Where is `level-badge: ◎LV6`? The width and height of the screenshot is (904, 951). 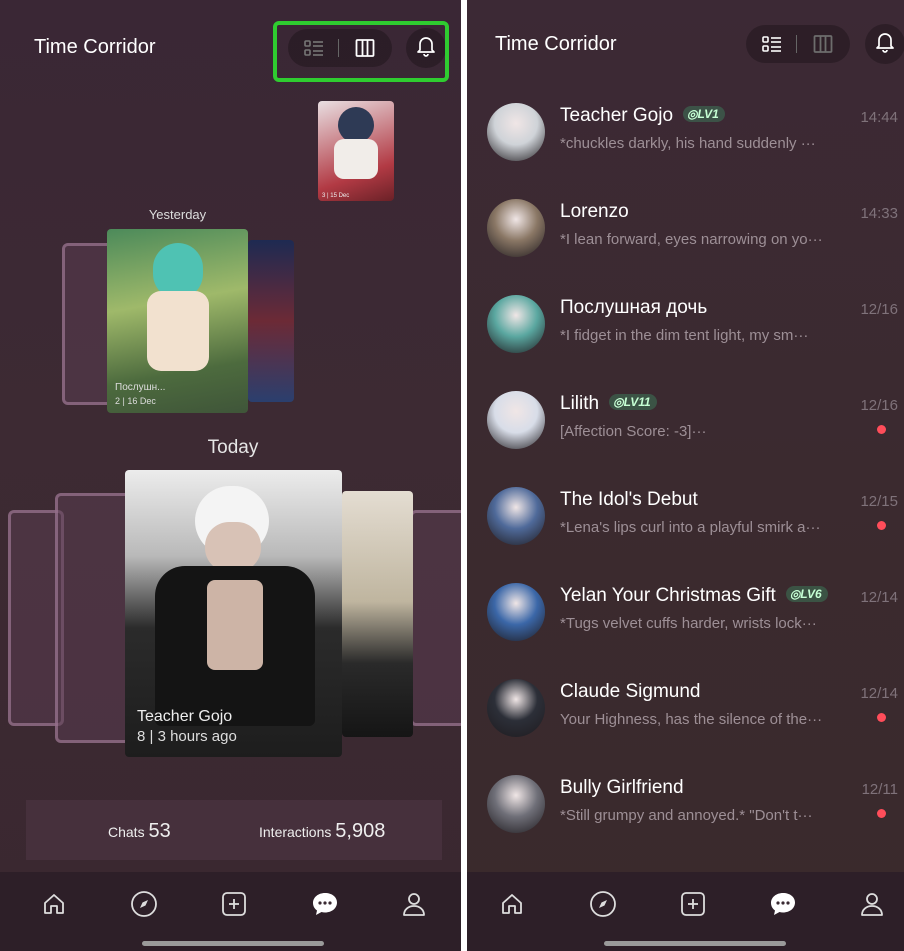 level-badge: ◎LV6 is located at coordinates (806, 594).